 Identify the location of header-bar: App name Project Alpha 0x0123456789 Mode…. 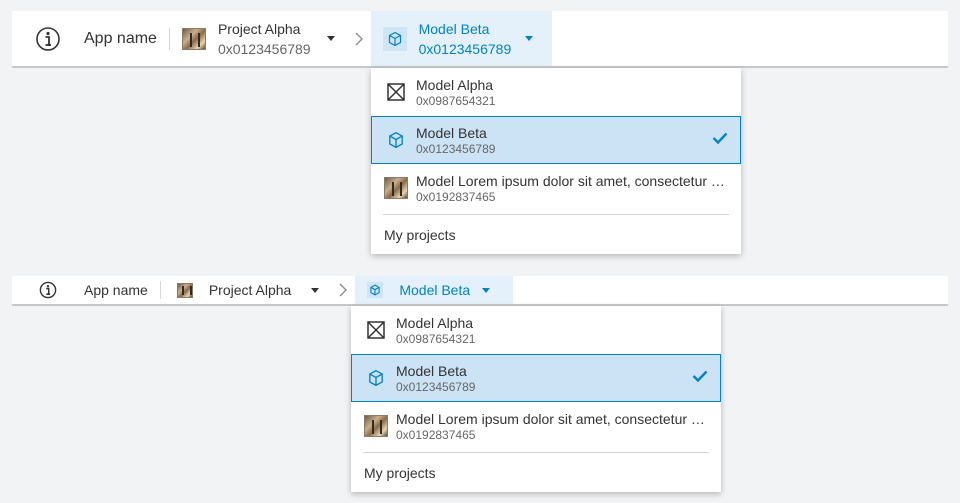
(480, 39).